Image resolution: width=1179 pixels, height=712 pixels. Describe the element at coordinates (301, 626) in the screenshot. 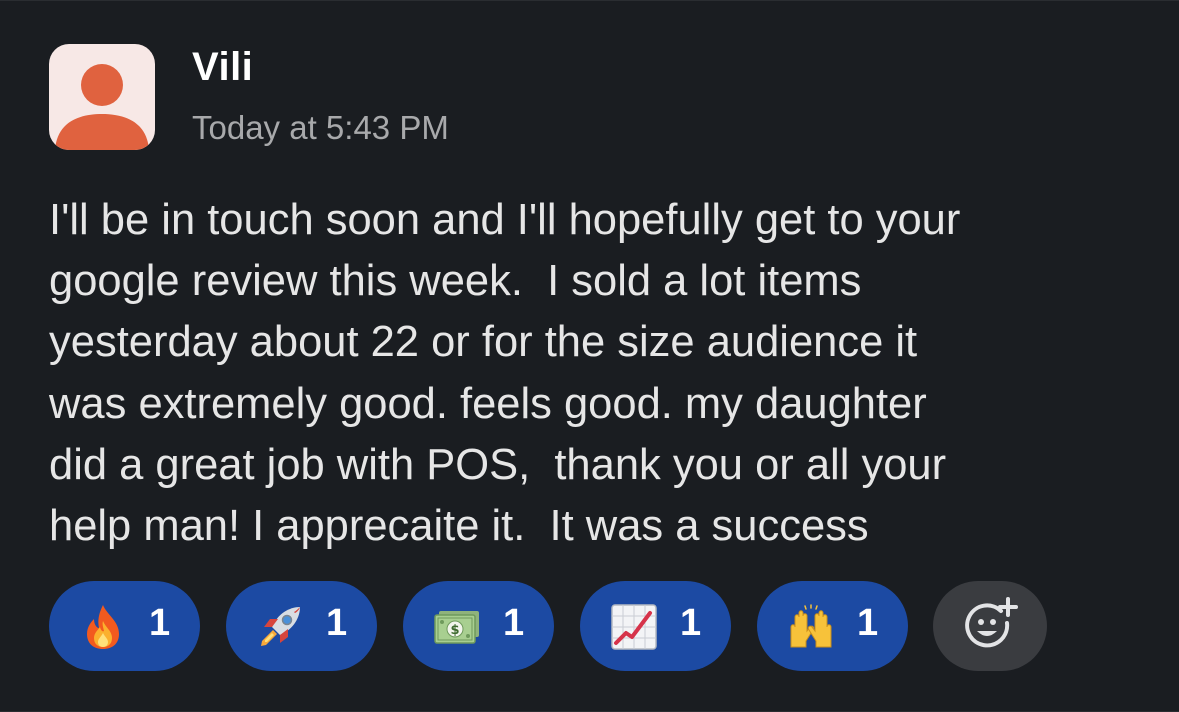

I see `reaction-rocket: 1` at that location.